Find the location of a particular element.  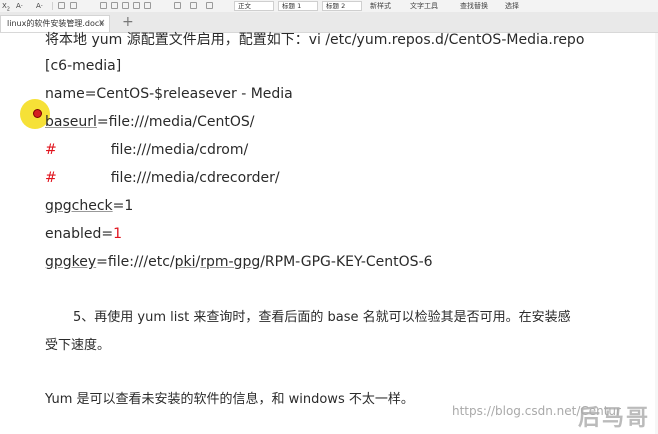

name-line: name=CentOS-$releasever - Media is located at coordinates (169, 94).